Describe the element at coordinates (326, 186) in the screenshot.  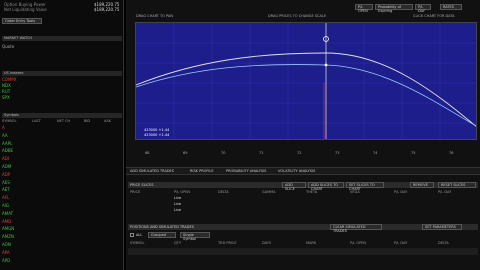
I see `add-slices-to-chart-button: ADD SLICES TO CHART` at that location.